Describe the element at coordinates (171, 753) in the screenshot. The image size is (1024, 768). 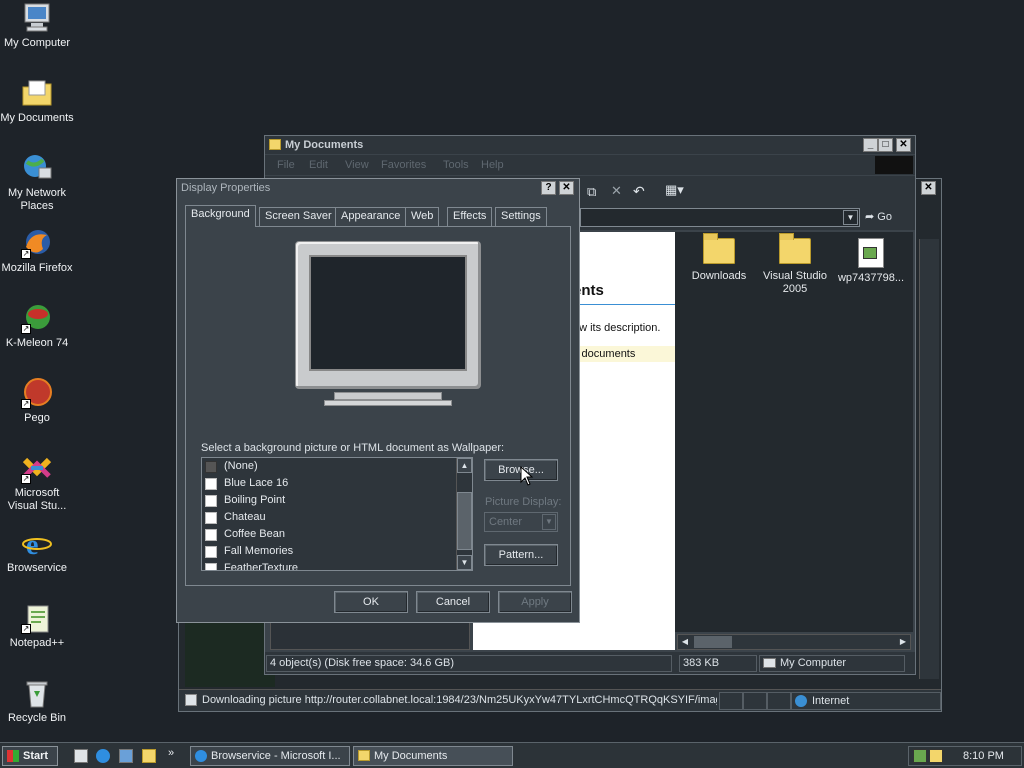
I see `quicklaunch-more-icon: »` at that location.